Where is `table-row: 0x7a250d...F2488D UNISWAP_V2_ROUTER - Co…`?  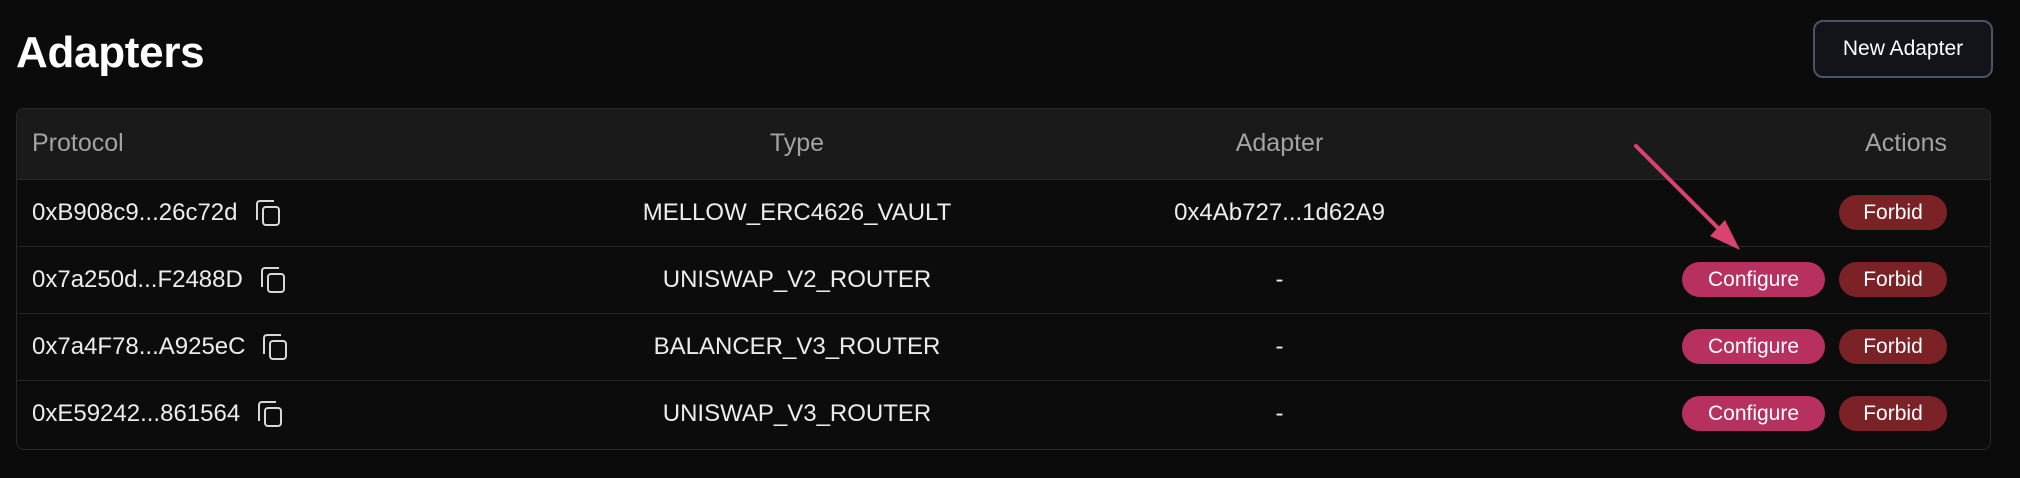
table-row: 0x7a250d...F2488D UNISWAP_V2_ROUTER - Co… is located at coordinates (1003, 279).